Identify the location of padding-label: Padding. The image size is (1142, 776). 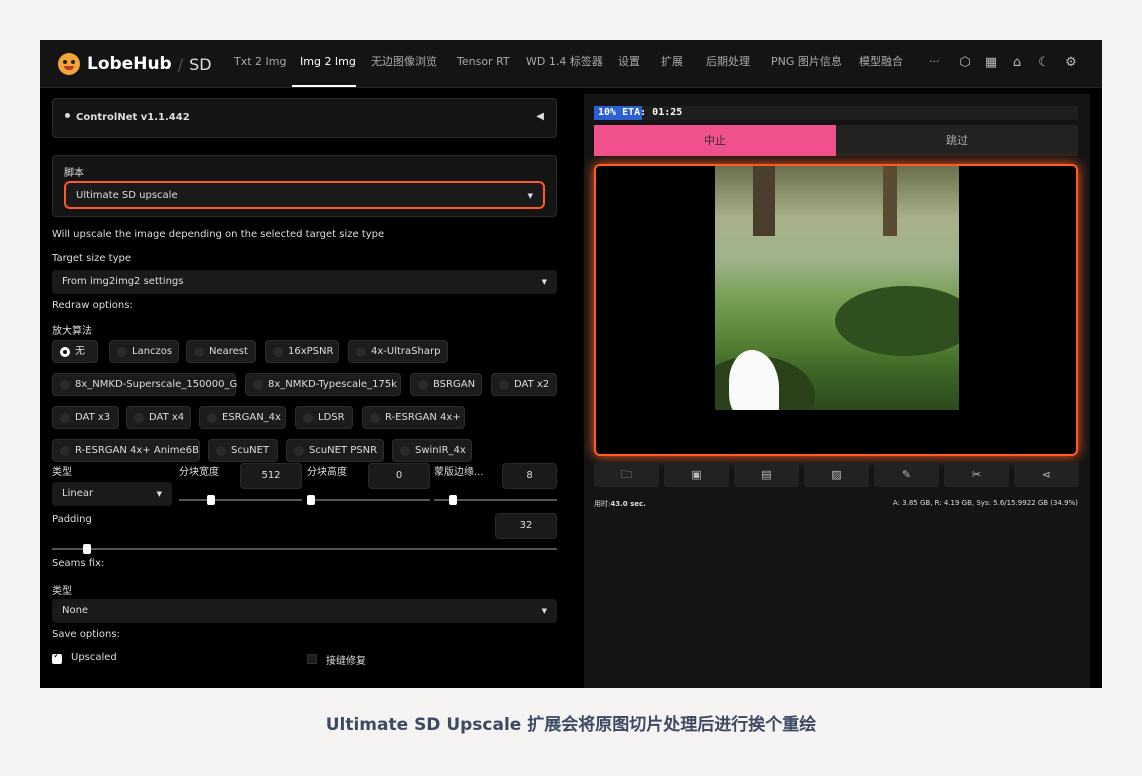
(72, 519).